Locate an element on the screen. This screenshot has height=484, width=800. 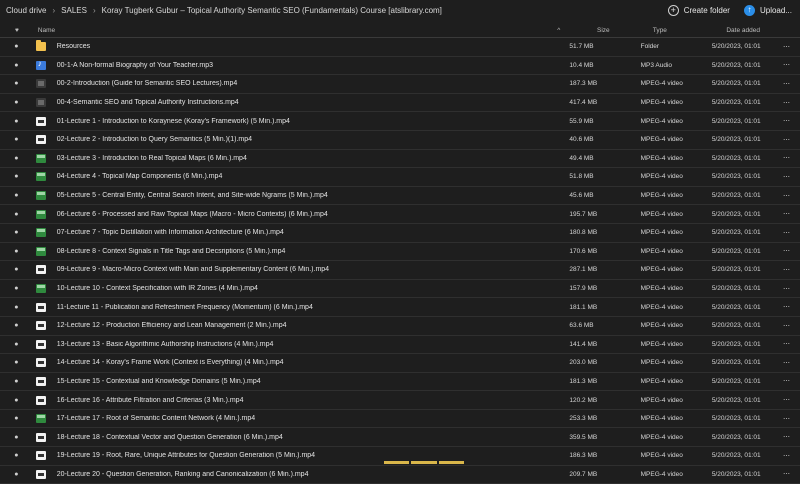
file-size: 359.5 MB is located at coordinates (583, 437).